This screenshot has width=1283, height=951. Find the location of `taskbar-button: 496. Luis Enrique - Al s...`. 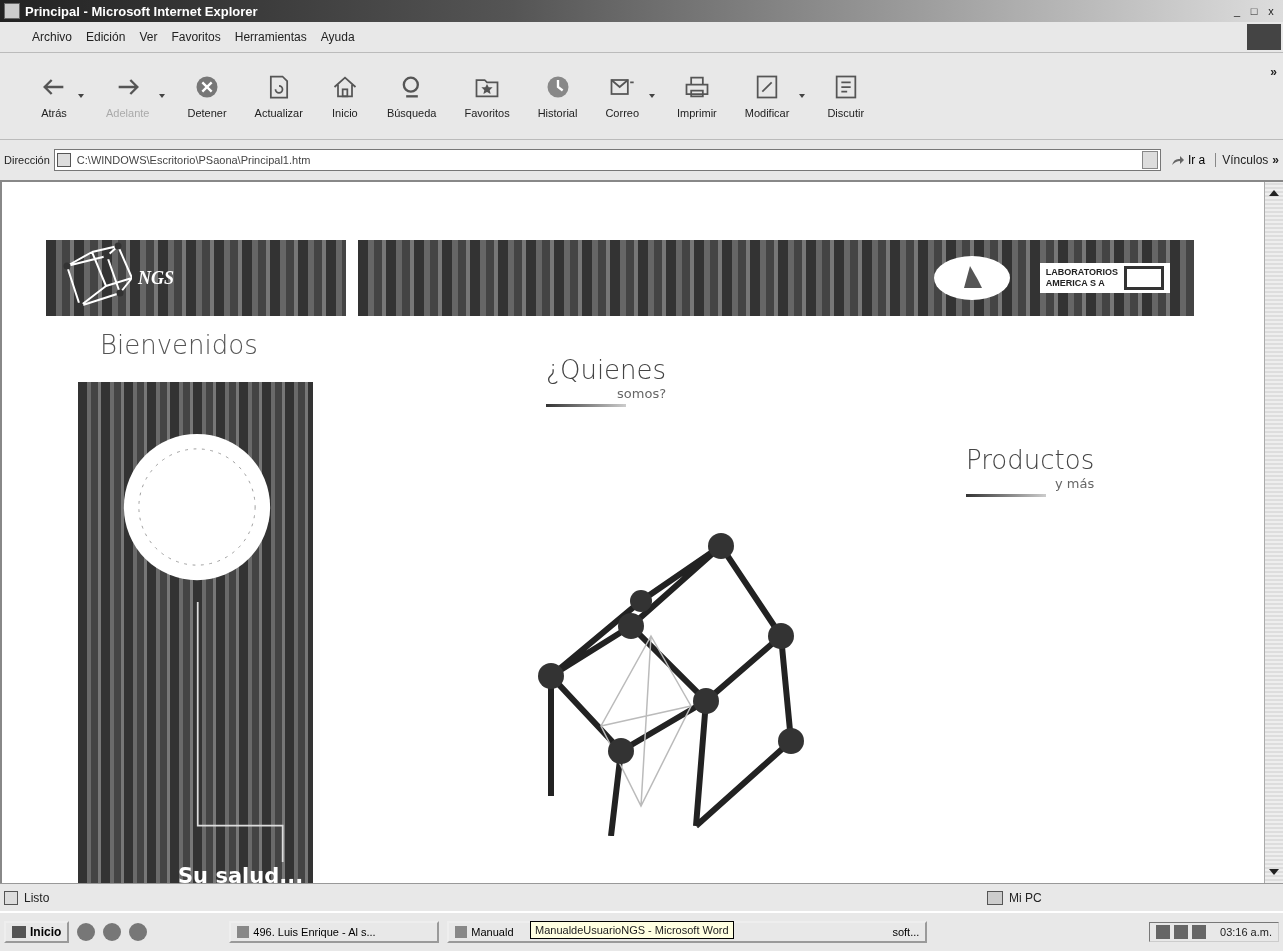

taskbar-button: 496. Luis Enrique - Al s... is located at coordinates (334, 932).